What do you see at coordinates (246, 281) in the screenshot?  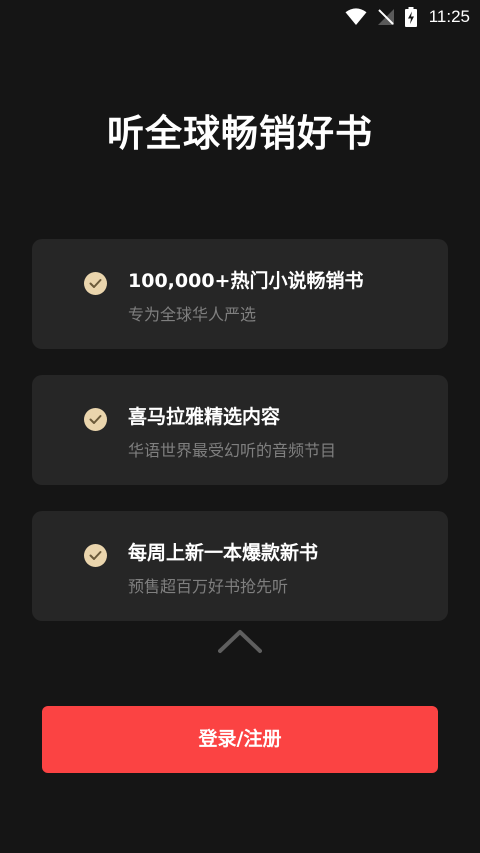 I see `feature-title: 100,000+热门小说畅销书` at bounding box center [246, 281].